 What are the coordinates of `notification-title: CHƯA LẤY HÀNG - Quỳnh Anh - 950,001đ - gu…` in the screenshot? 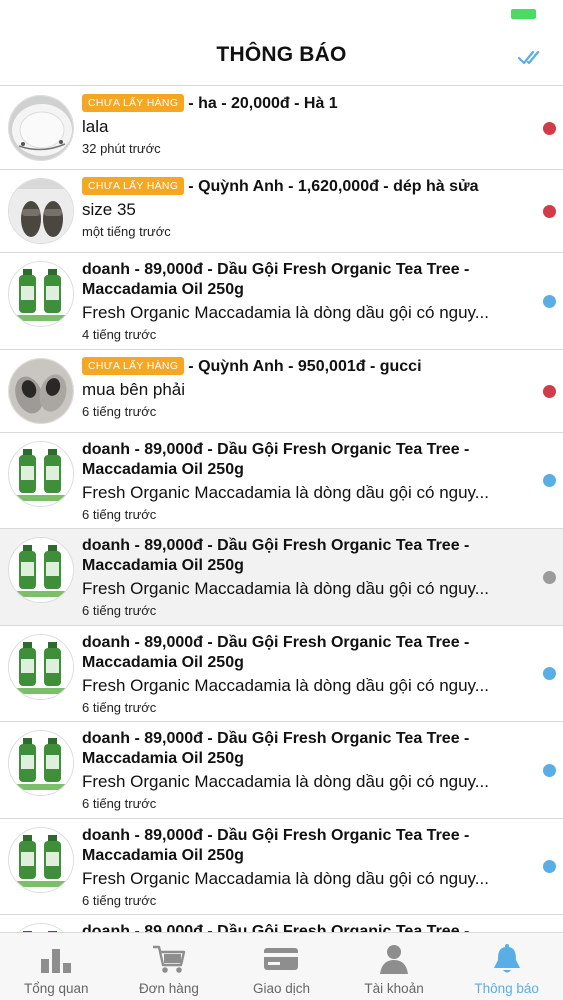 It's located at (302, 366).